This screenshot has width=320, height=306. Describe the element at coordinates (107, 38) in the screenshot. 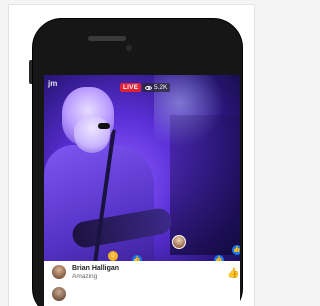

I see `phone-earpiece` at that location.